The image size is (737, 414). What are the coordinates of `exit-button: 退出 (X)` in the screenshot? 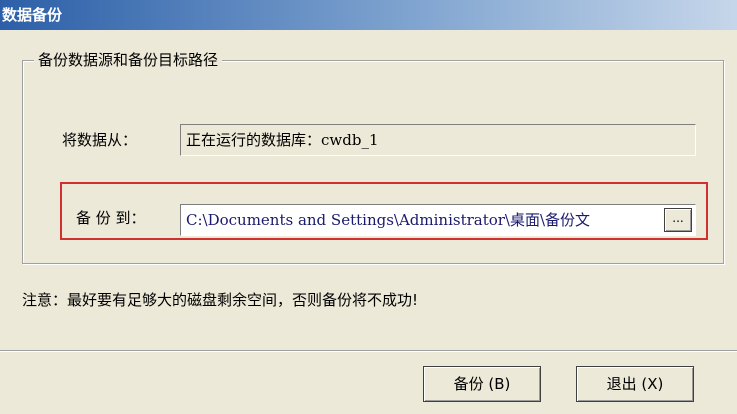 It's located at (635, 384).